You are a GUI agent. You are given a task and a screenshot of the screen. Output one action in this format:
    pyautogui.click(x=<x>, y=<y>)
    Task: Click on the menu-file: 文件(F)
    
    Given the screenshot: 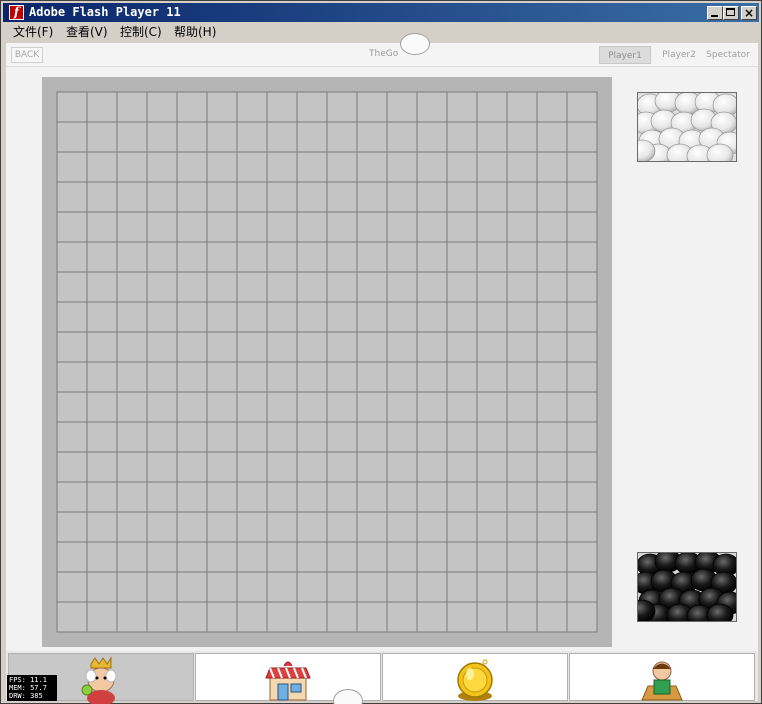 What is the action you would take?
    pyautogui.click(x=33, y=32)
    